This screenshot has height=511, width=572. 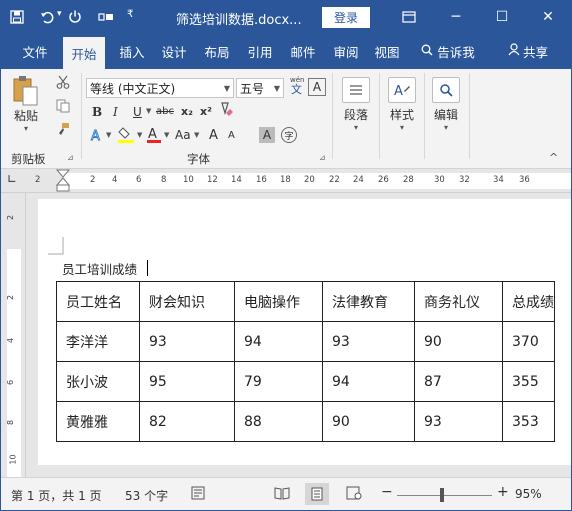 I want to click on indent-marker-icon, so click(x=63, y=182).